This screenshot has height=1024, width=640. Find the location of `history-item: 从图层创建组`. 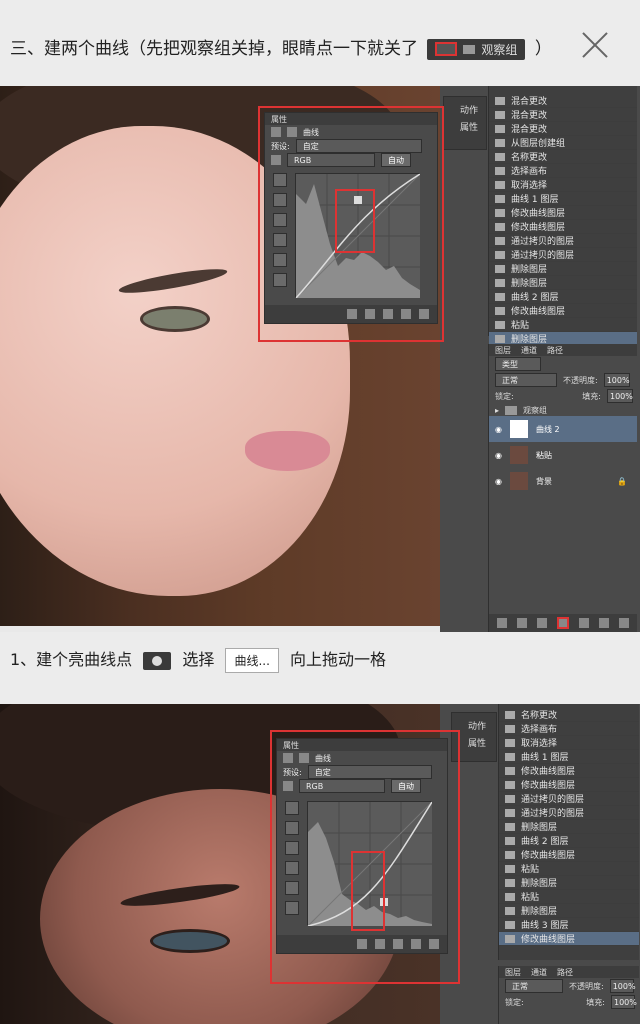

history-item: 从图层创建组 is located at coordinates (563, 143).